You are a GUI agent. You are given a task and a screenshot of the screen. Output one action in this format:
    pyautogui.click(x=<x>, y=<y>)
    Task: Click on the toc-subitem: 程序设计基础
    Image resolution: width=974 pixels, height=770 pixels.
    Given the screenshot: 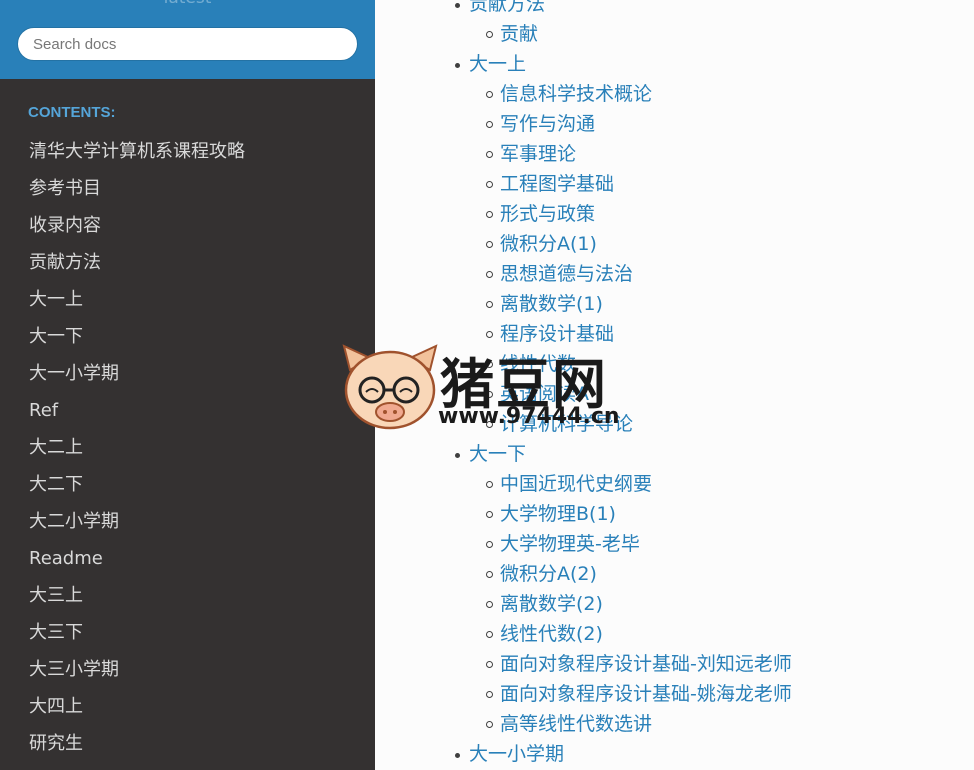 What is the action you would take?
    pyautogui.click(x=583, y=334)
    